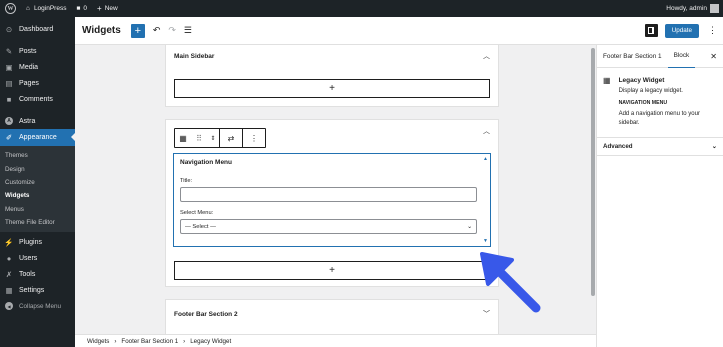 This screenshot has width=723, height=347. What do you see at coordinates (643, 103) in the screenshot?
I see `widget-type: NAVIGATION MENU` at bounding box center [643, 103].